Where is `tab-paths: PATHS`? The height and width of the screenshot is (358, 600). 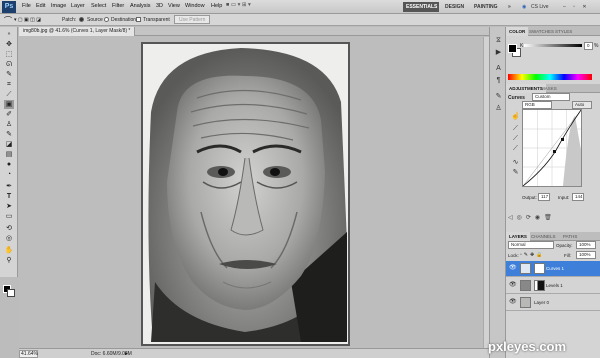 tab-paths: PATHS is located at coordinates (570, 236).